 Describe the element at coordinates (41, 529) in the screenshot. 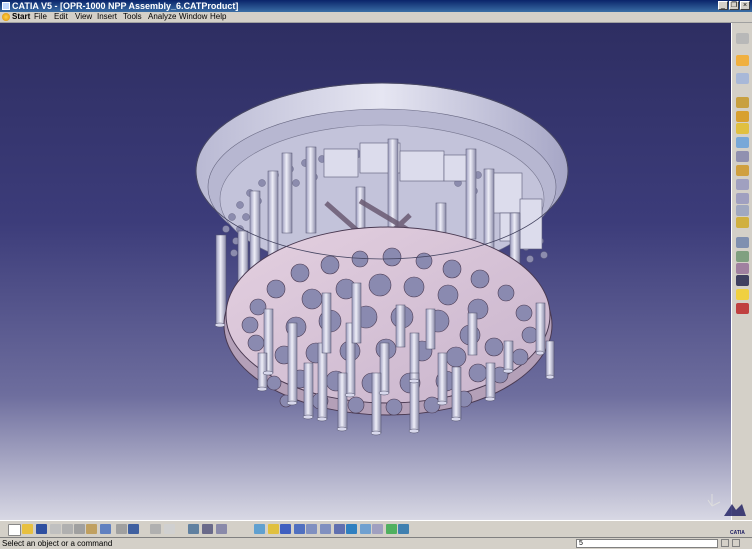

I see `save-icon` at that location.